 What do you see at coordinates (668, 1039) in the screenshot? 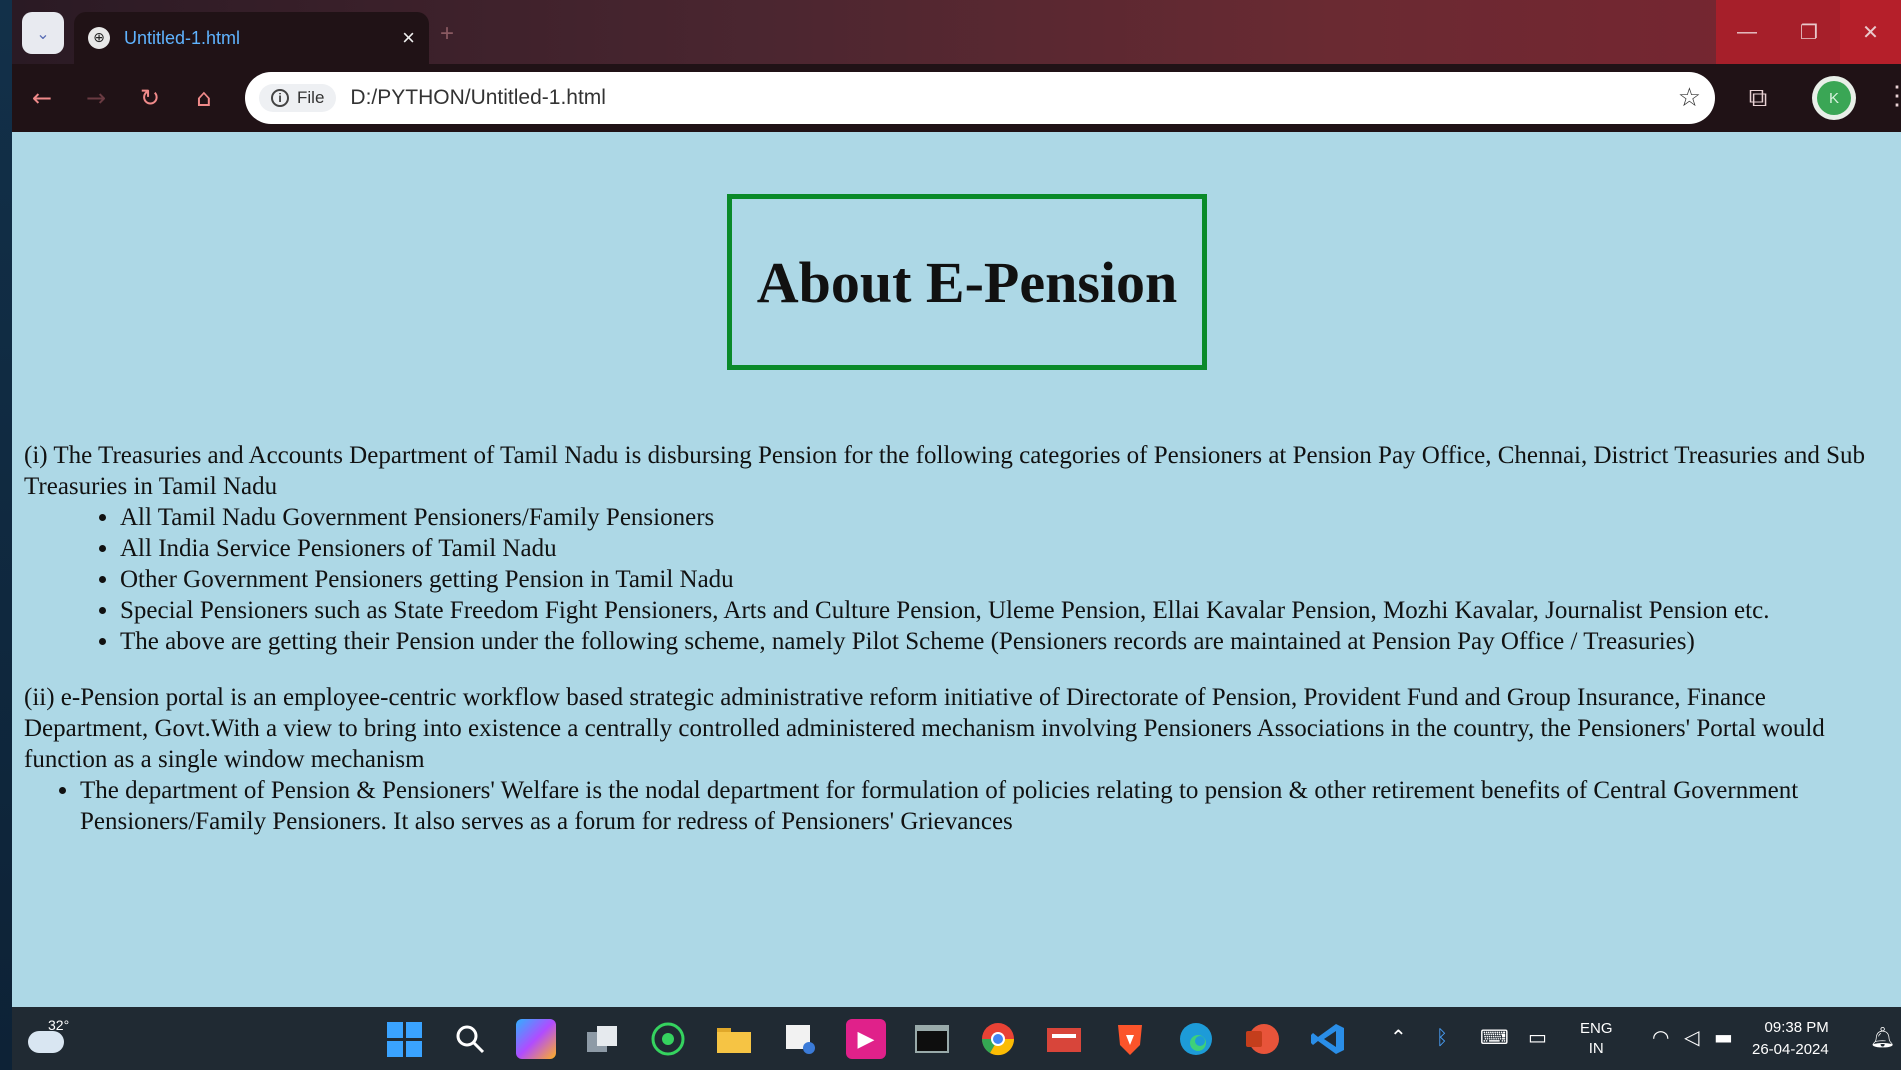
I see `whatsapp-icon` at bounding box center [668, 1039].